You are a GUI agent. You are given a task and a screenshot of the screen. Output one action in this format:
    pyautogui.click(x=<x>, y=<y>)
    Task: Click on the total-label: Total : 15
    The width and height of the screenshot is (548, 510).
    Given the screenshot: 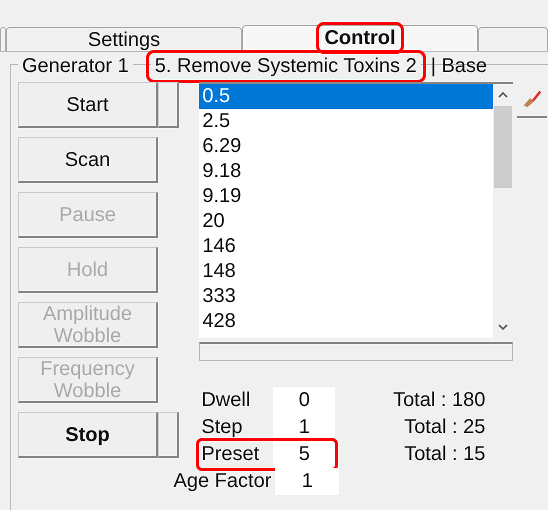 What is the action you would take?
    pyautogui.click(x=444, y=454)
    